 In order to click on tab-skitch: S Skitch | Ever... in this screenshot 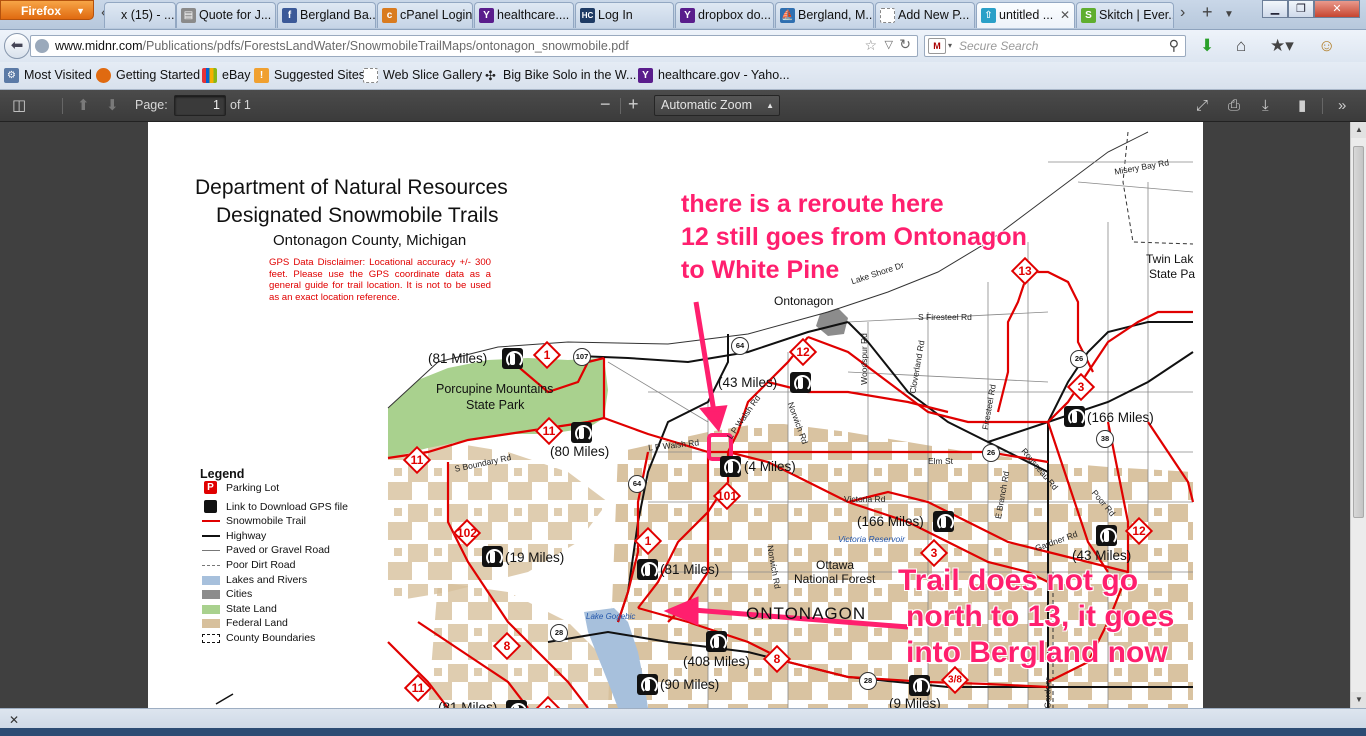, I will do `click(1125, 15)`.